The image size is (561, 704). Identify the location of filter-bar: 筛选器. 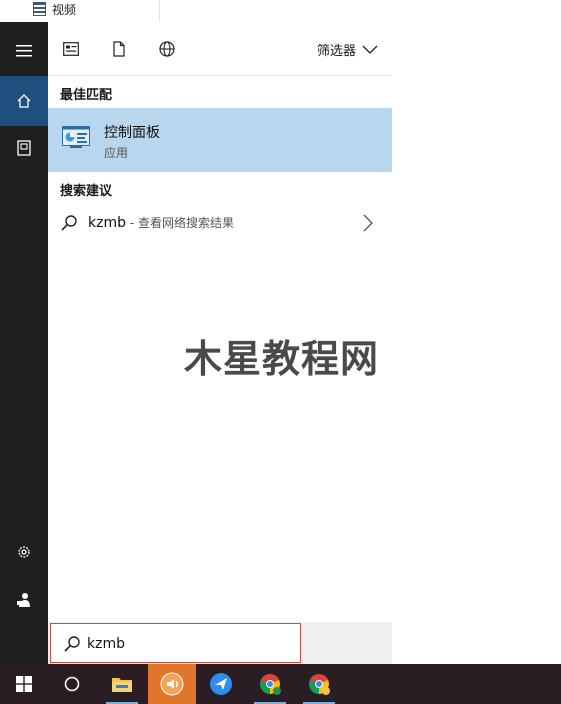
(220, 49).